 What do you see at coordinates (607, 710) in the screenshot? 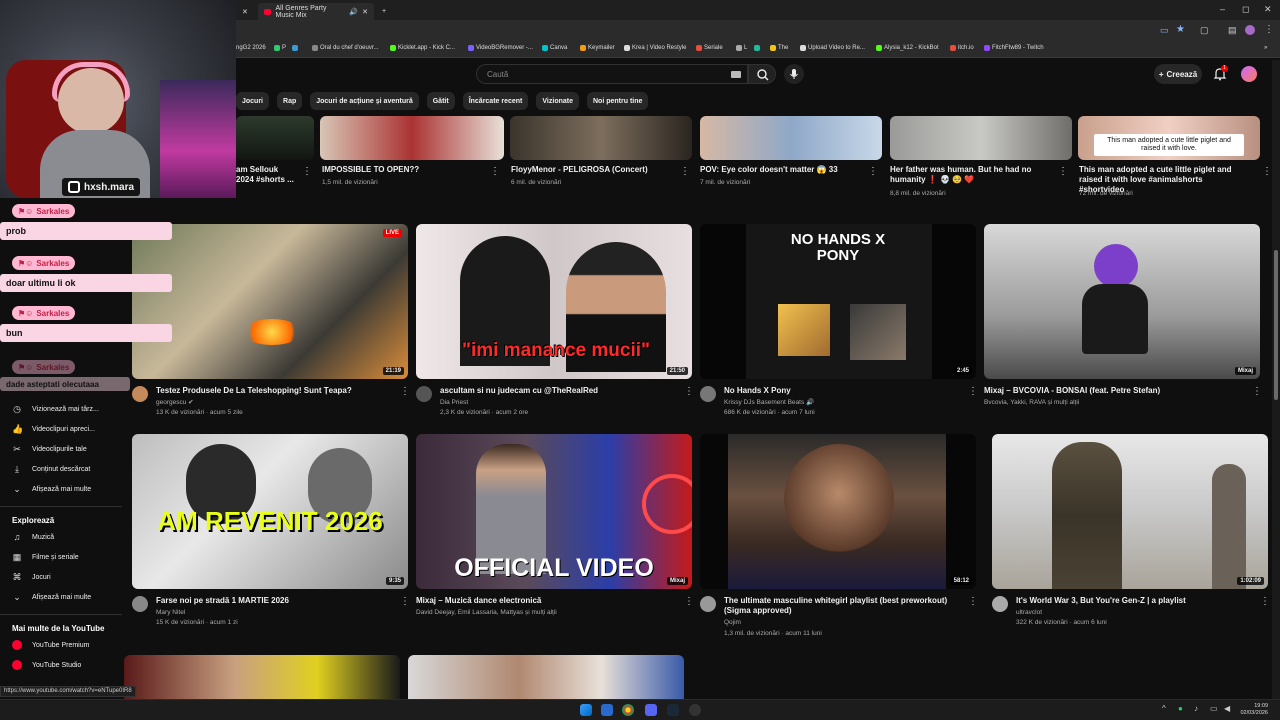
I see `task-view-icon` at bounding box center [607, 710].